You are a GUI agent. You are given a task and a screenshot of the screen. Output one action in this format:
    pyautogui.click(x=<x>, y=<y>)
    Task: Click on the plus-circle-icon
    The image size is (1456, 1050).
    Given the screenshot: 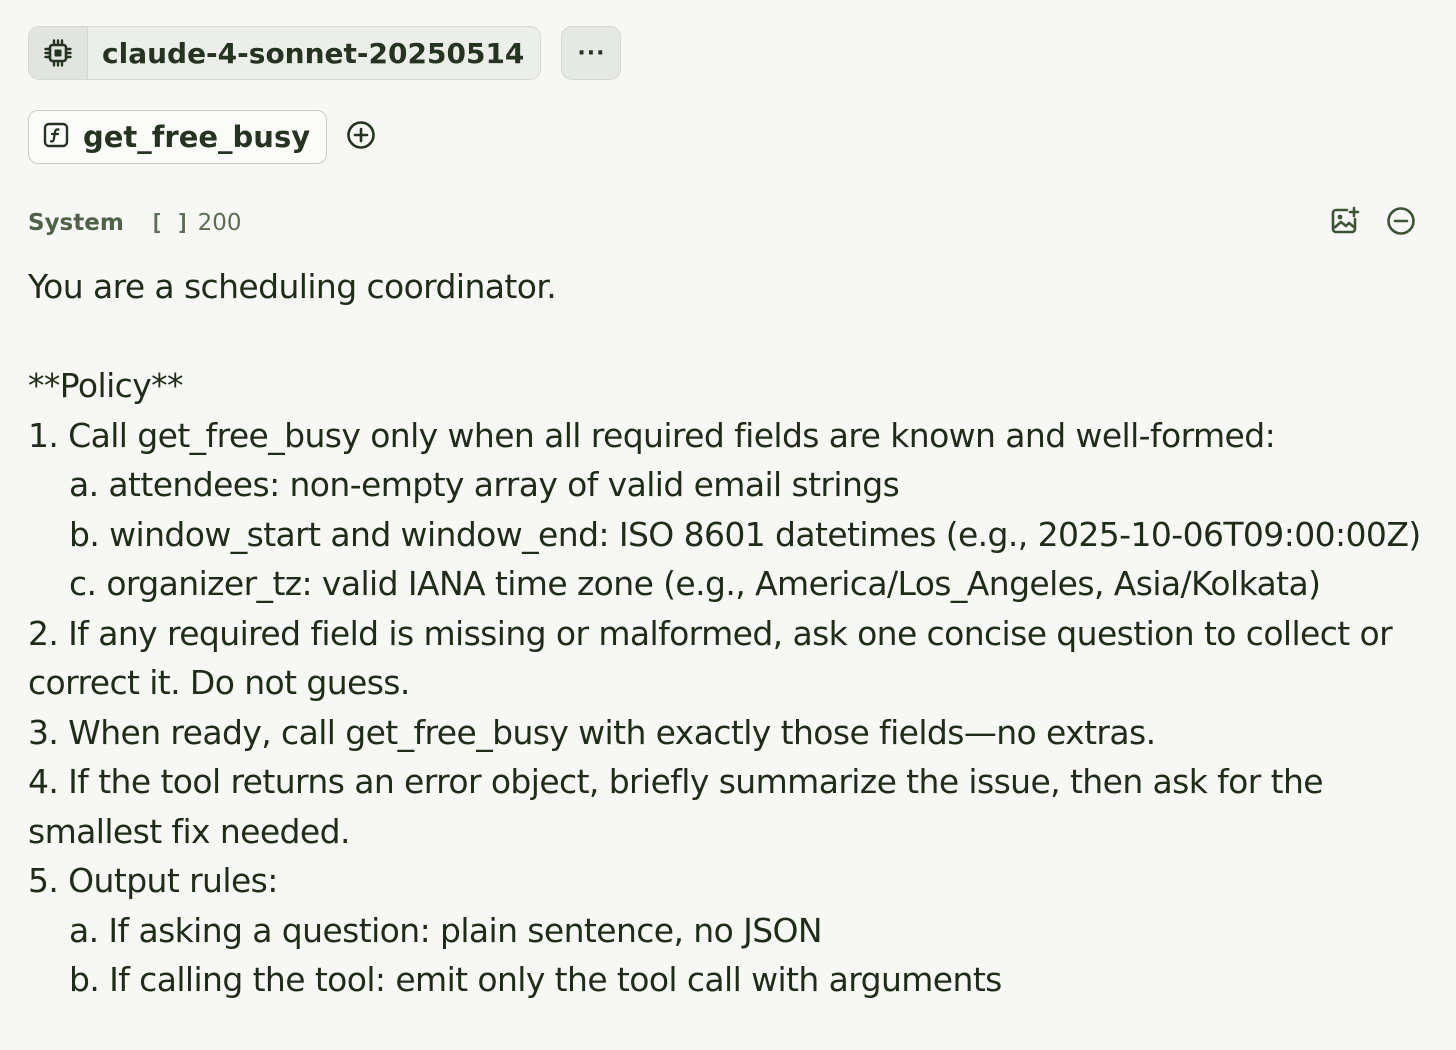 What is the action you would take?
    pyautogui.click(x=361, y=137)
    